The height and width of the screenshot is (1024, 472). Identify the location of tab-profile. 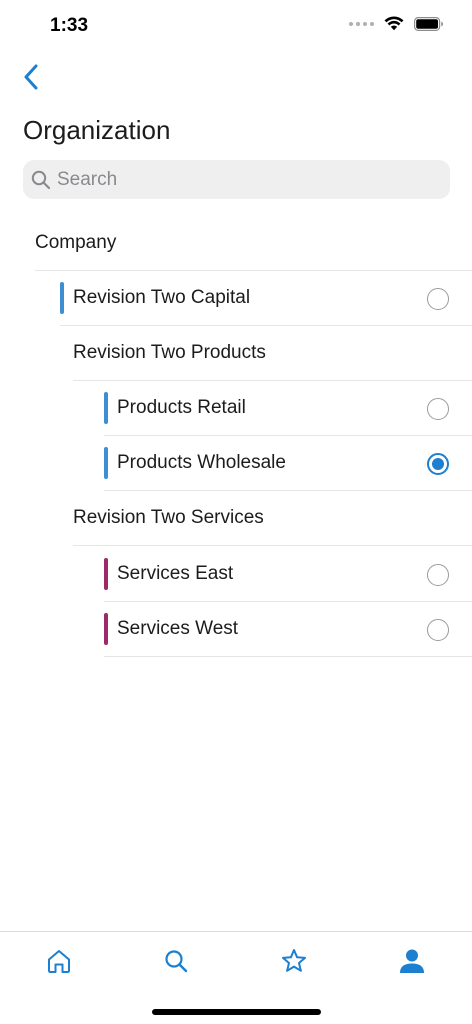
(412, 961).